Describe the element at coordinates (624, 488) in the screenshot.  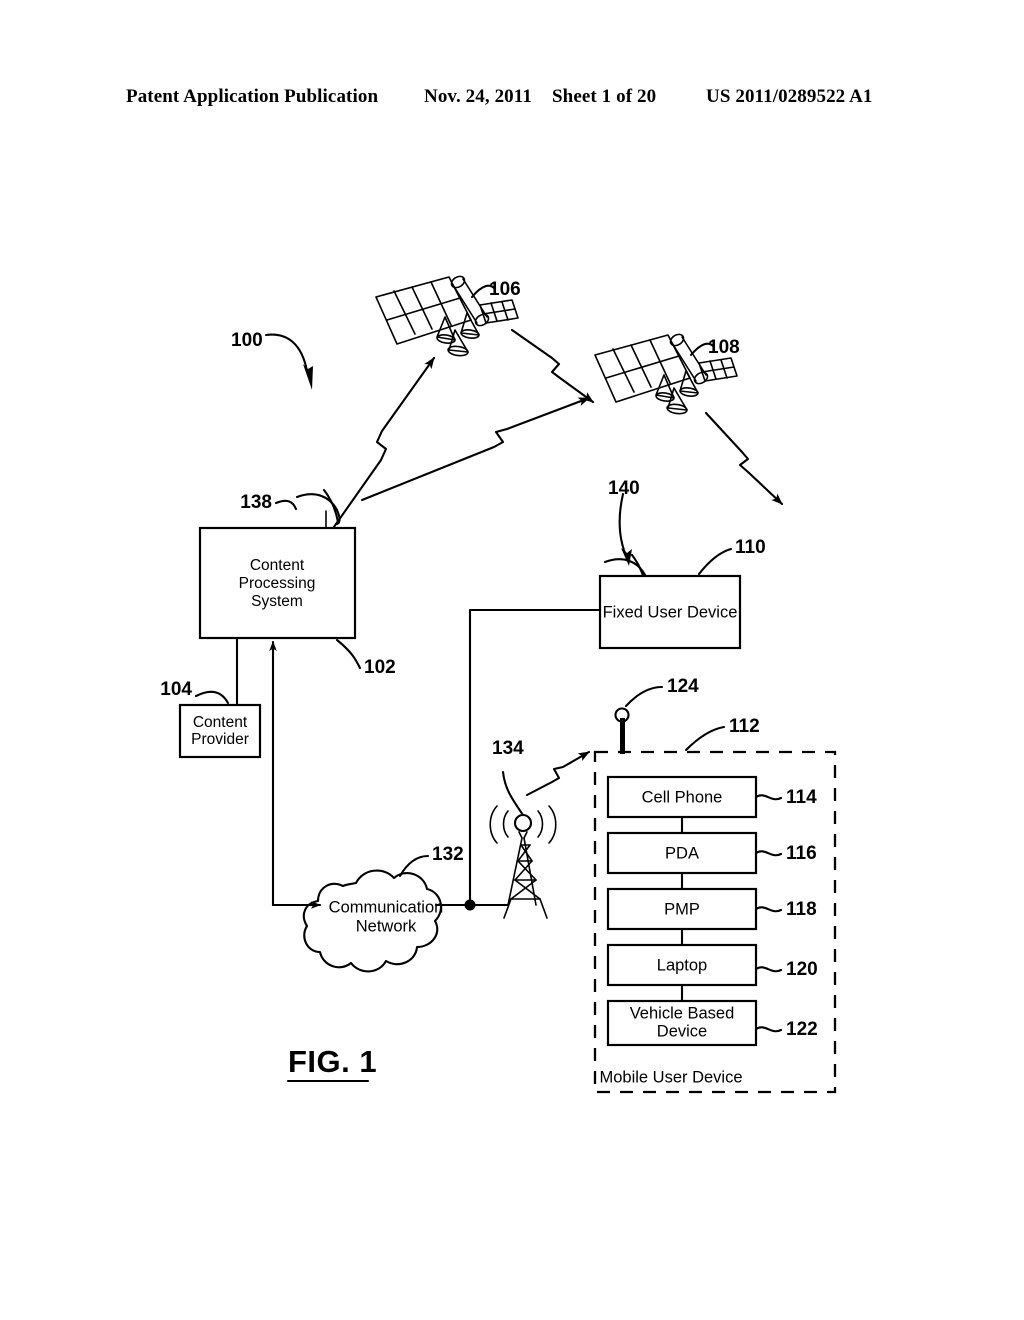
I see `ref-140-label: 140` at that location.